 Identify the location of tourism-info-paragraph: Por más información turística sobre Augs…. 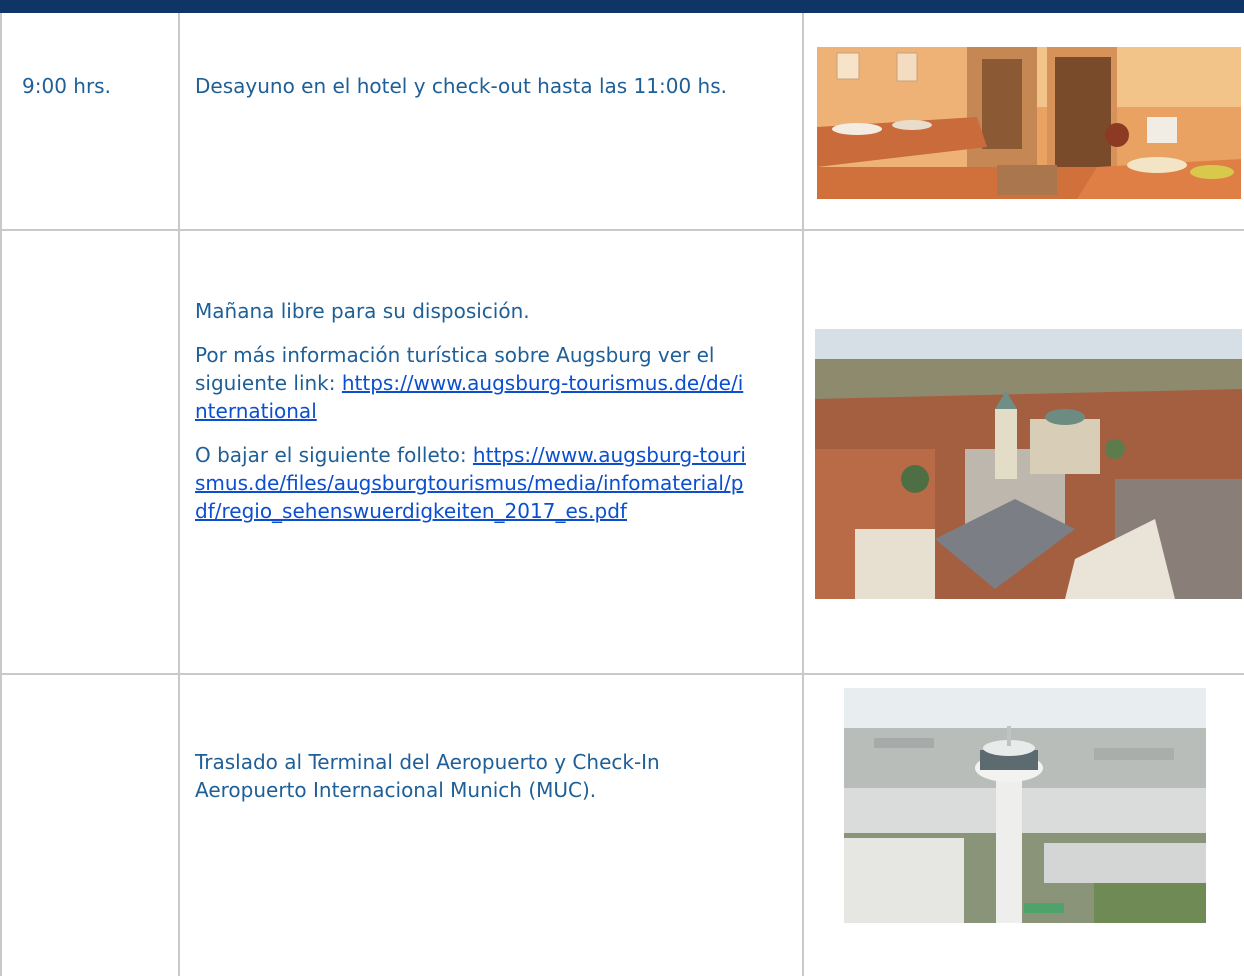
(475, 383).